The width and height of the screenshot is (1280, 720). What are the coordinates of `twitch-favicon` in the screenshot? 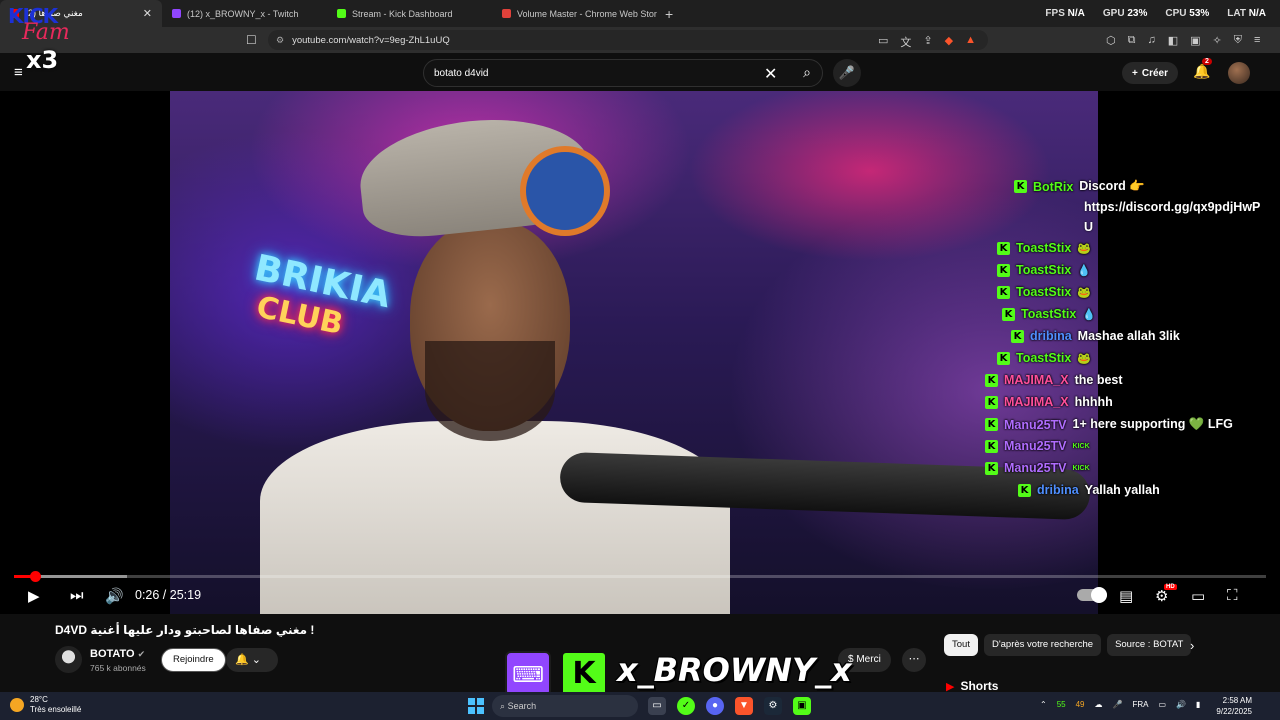 It's located at (176, 13).